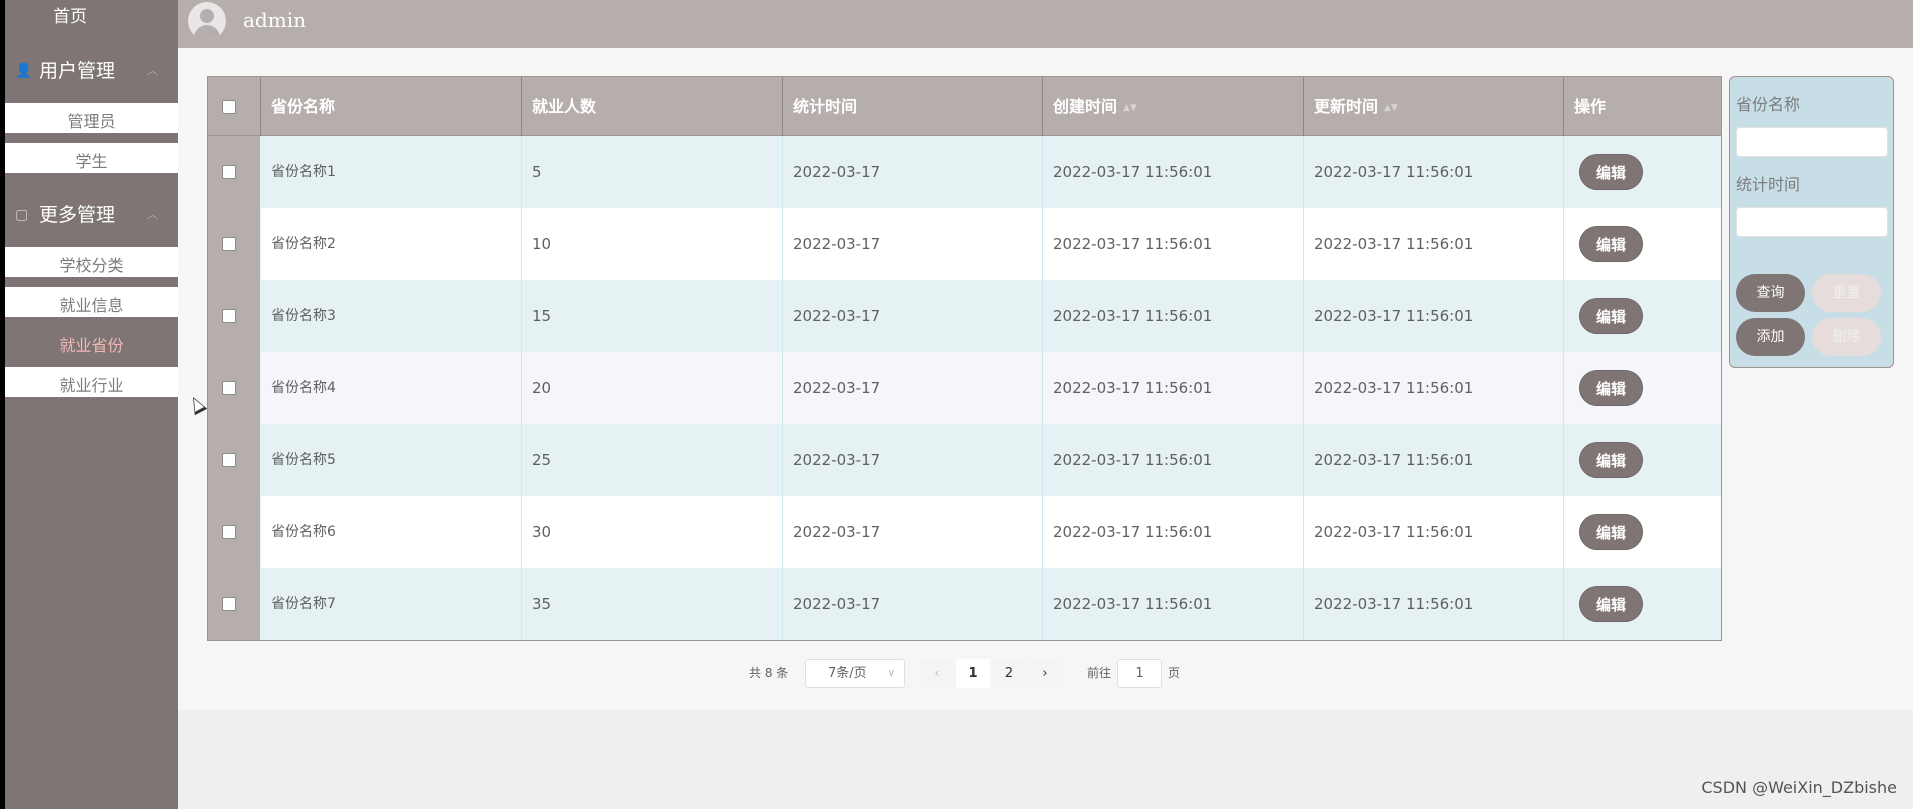 The image size is (1913, 809). What do you see at coordinates (91, 300) in the screenshot?
I see `sidebar-item-employment-info: 就业信息` at bounding box center [91, 300].